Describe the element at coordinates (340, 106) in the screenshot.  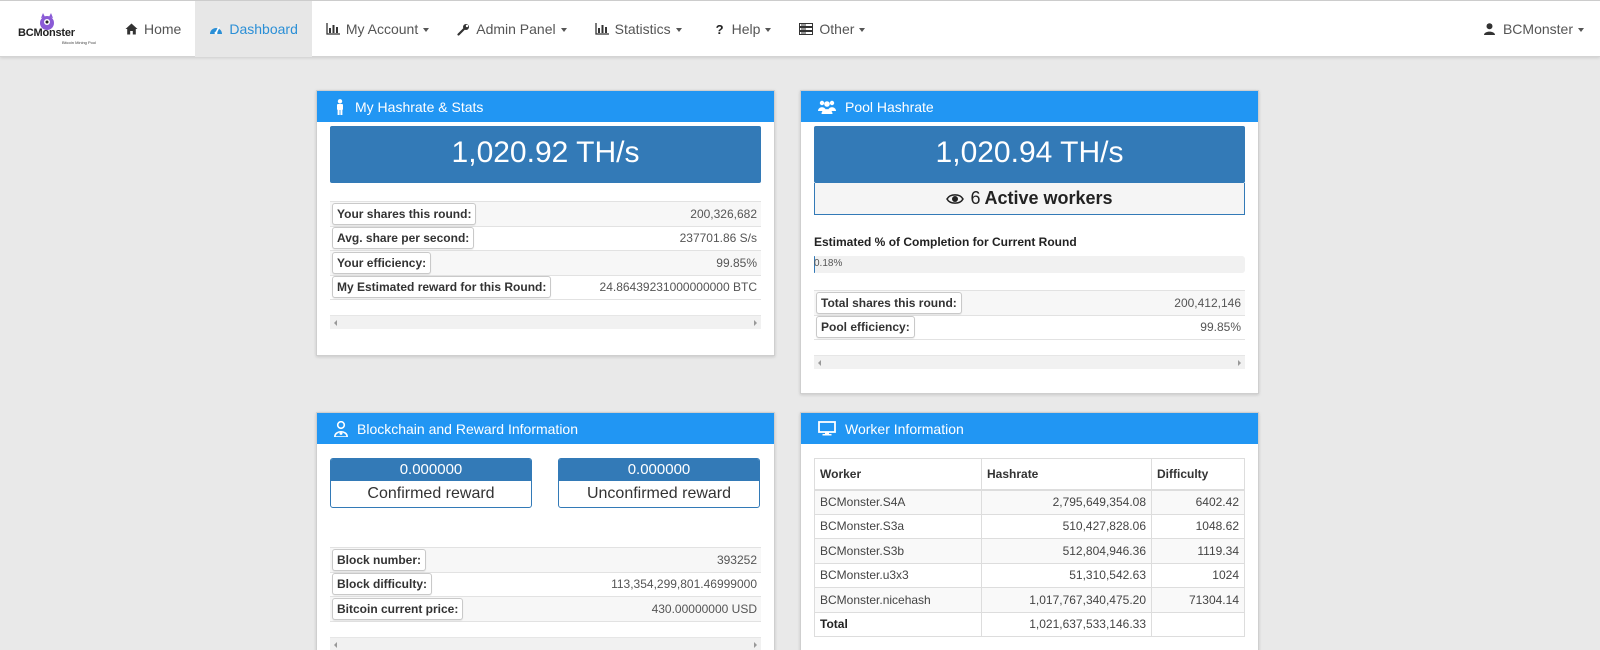
I see `person-icon` at that location.